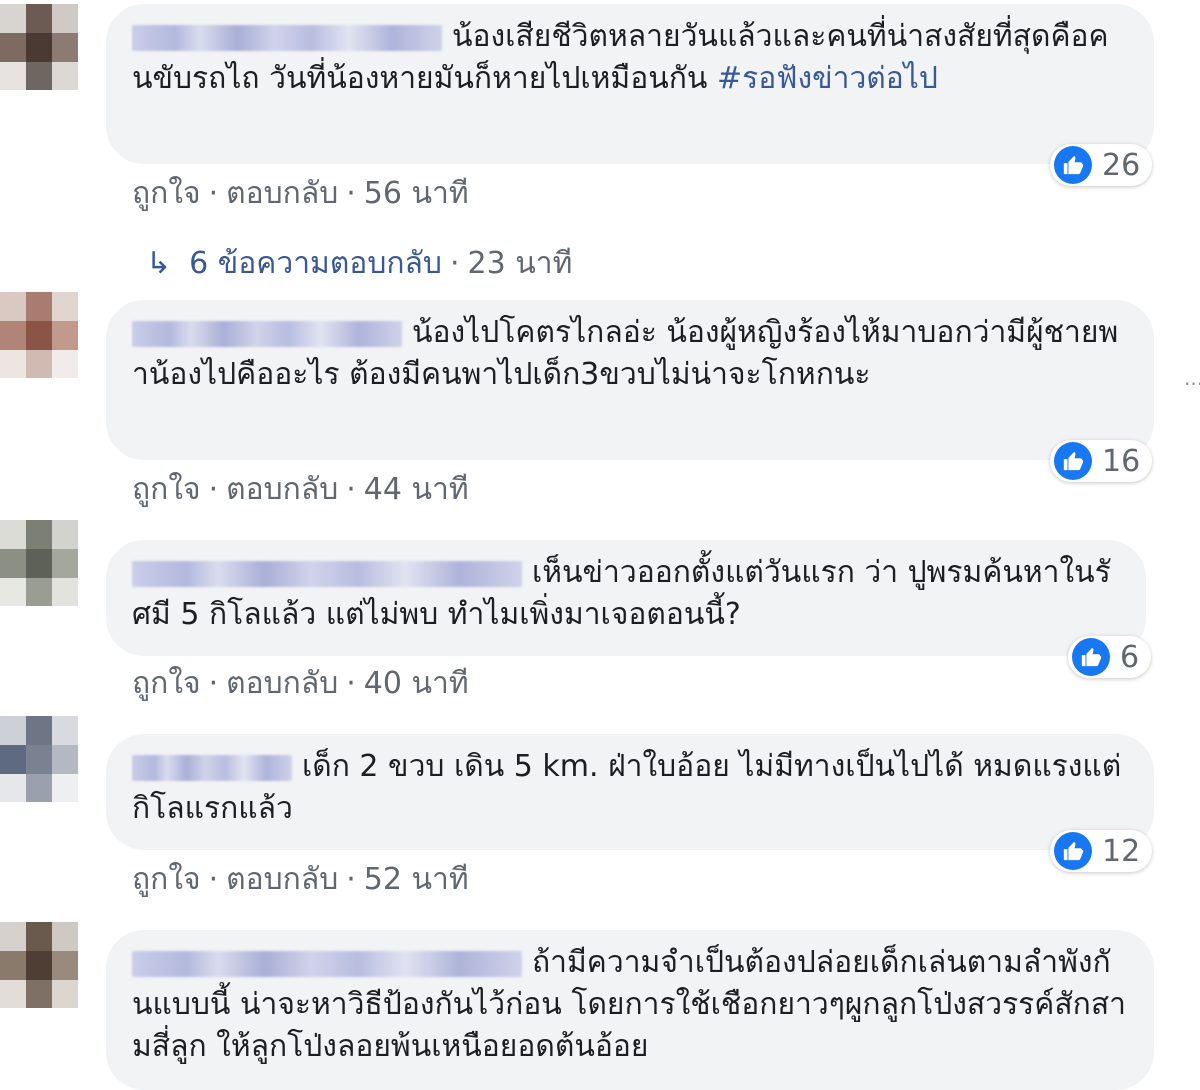  What do you see at coordinates (416, 193) in the screenshot?
I see `timestamp: 56 นาที` at bounding box center [416, 193].